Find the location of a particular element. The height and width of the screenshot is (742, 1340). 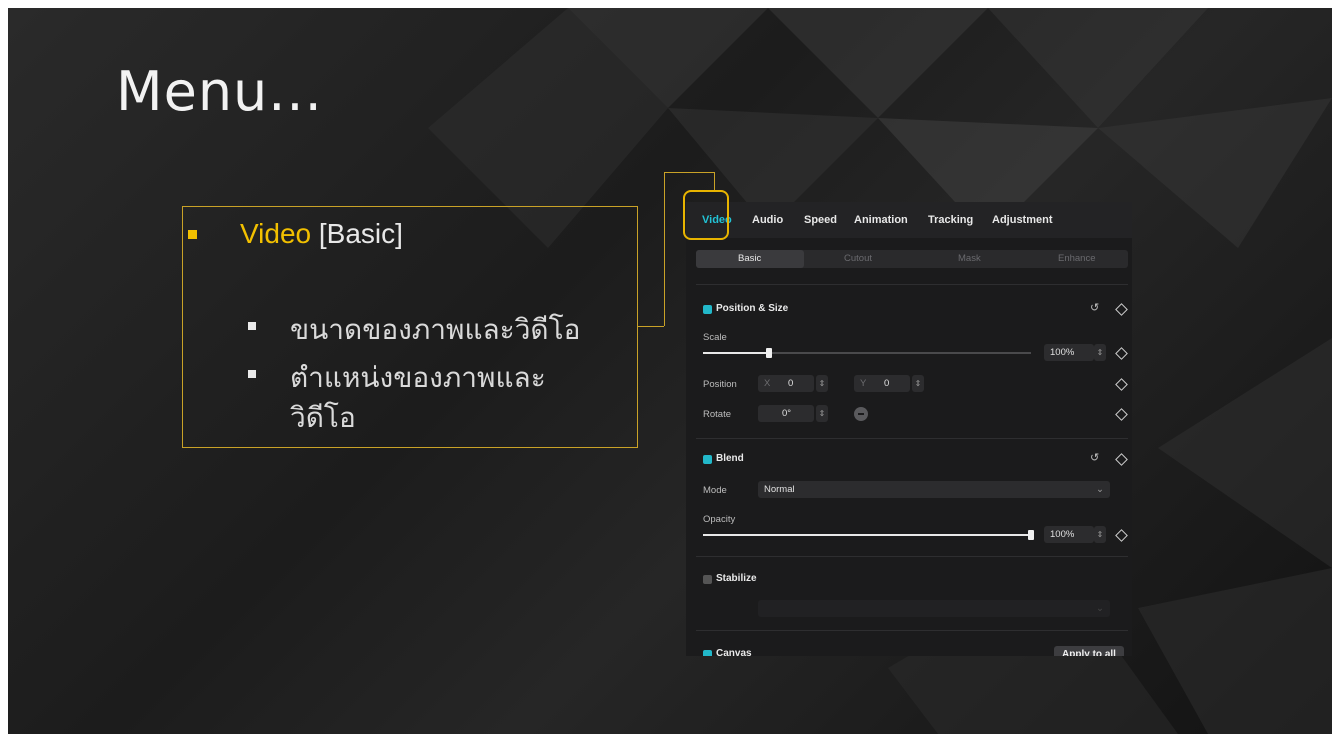

scale-value: 100% is located at coordinates (1062, 352).